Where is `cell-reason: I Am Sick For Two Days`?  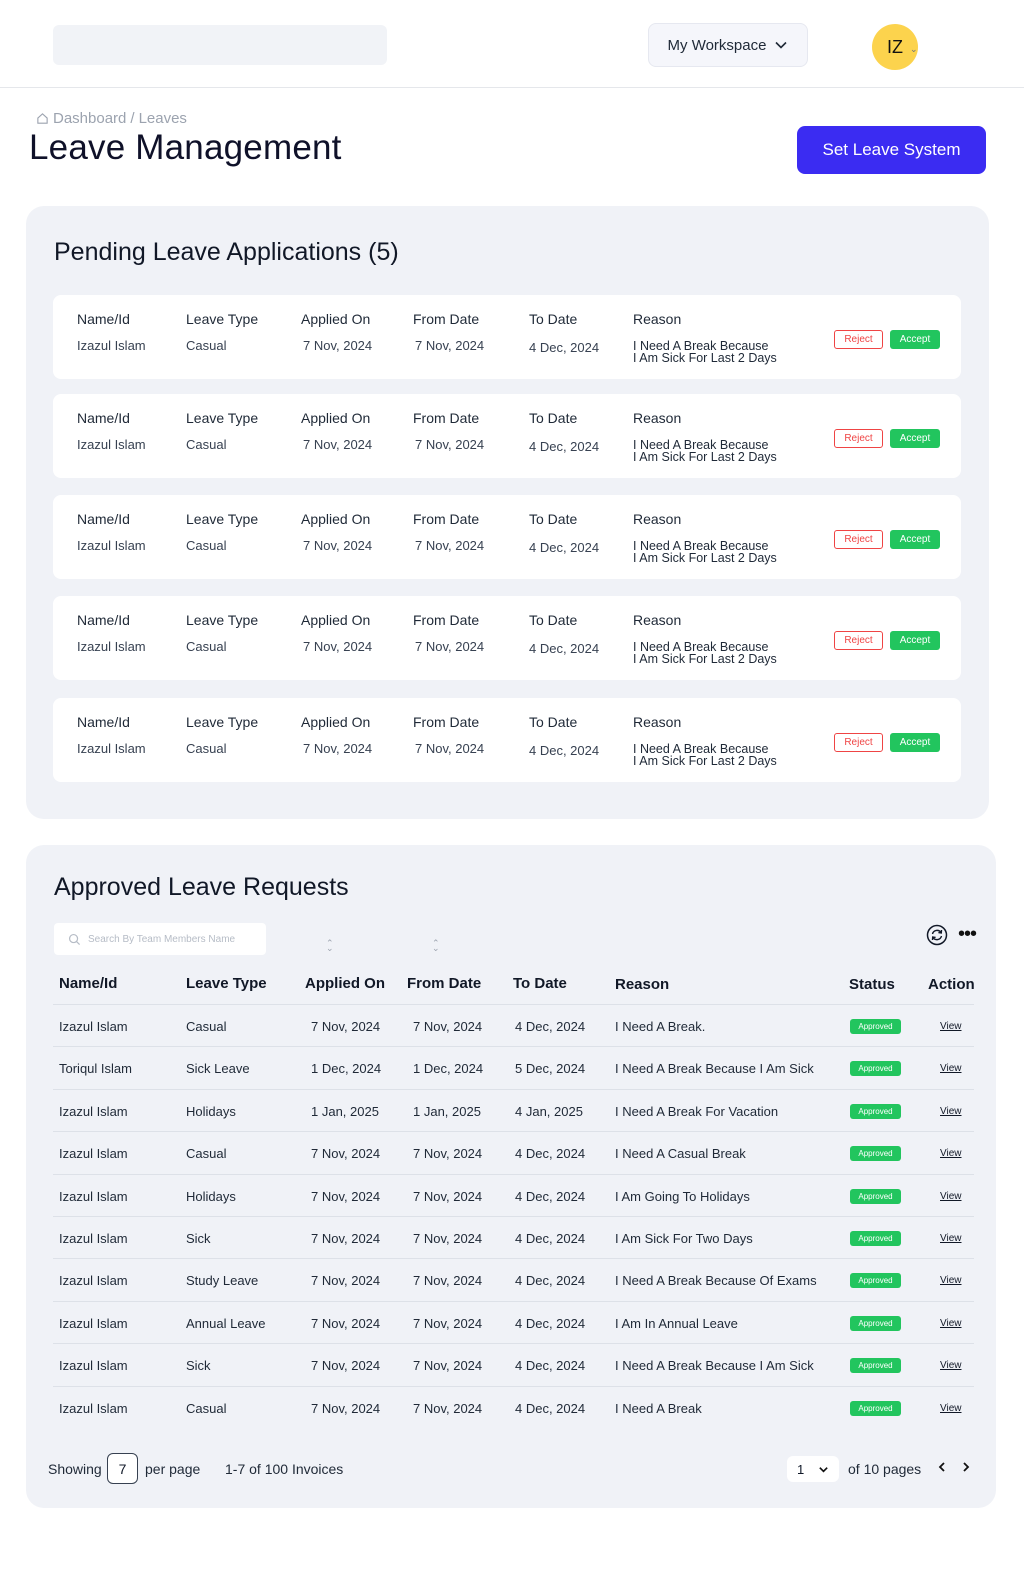 cell-reason: I Am Sick For Two Days is located at coordinates (684, 1238).